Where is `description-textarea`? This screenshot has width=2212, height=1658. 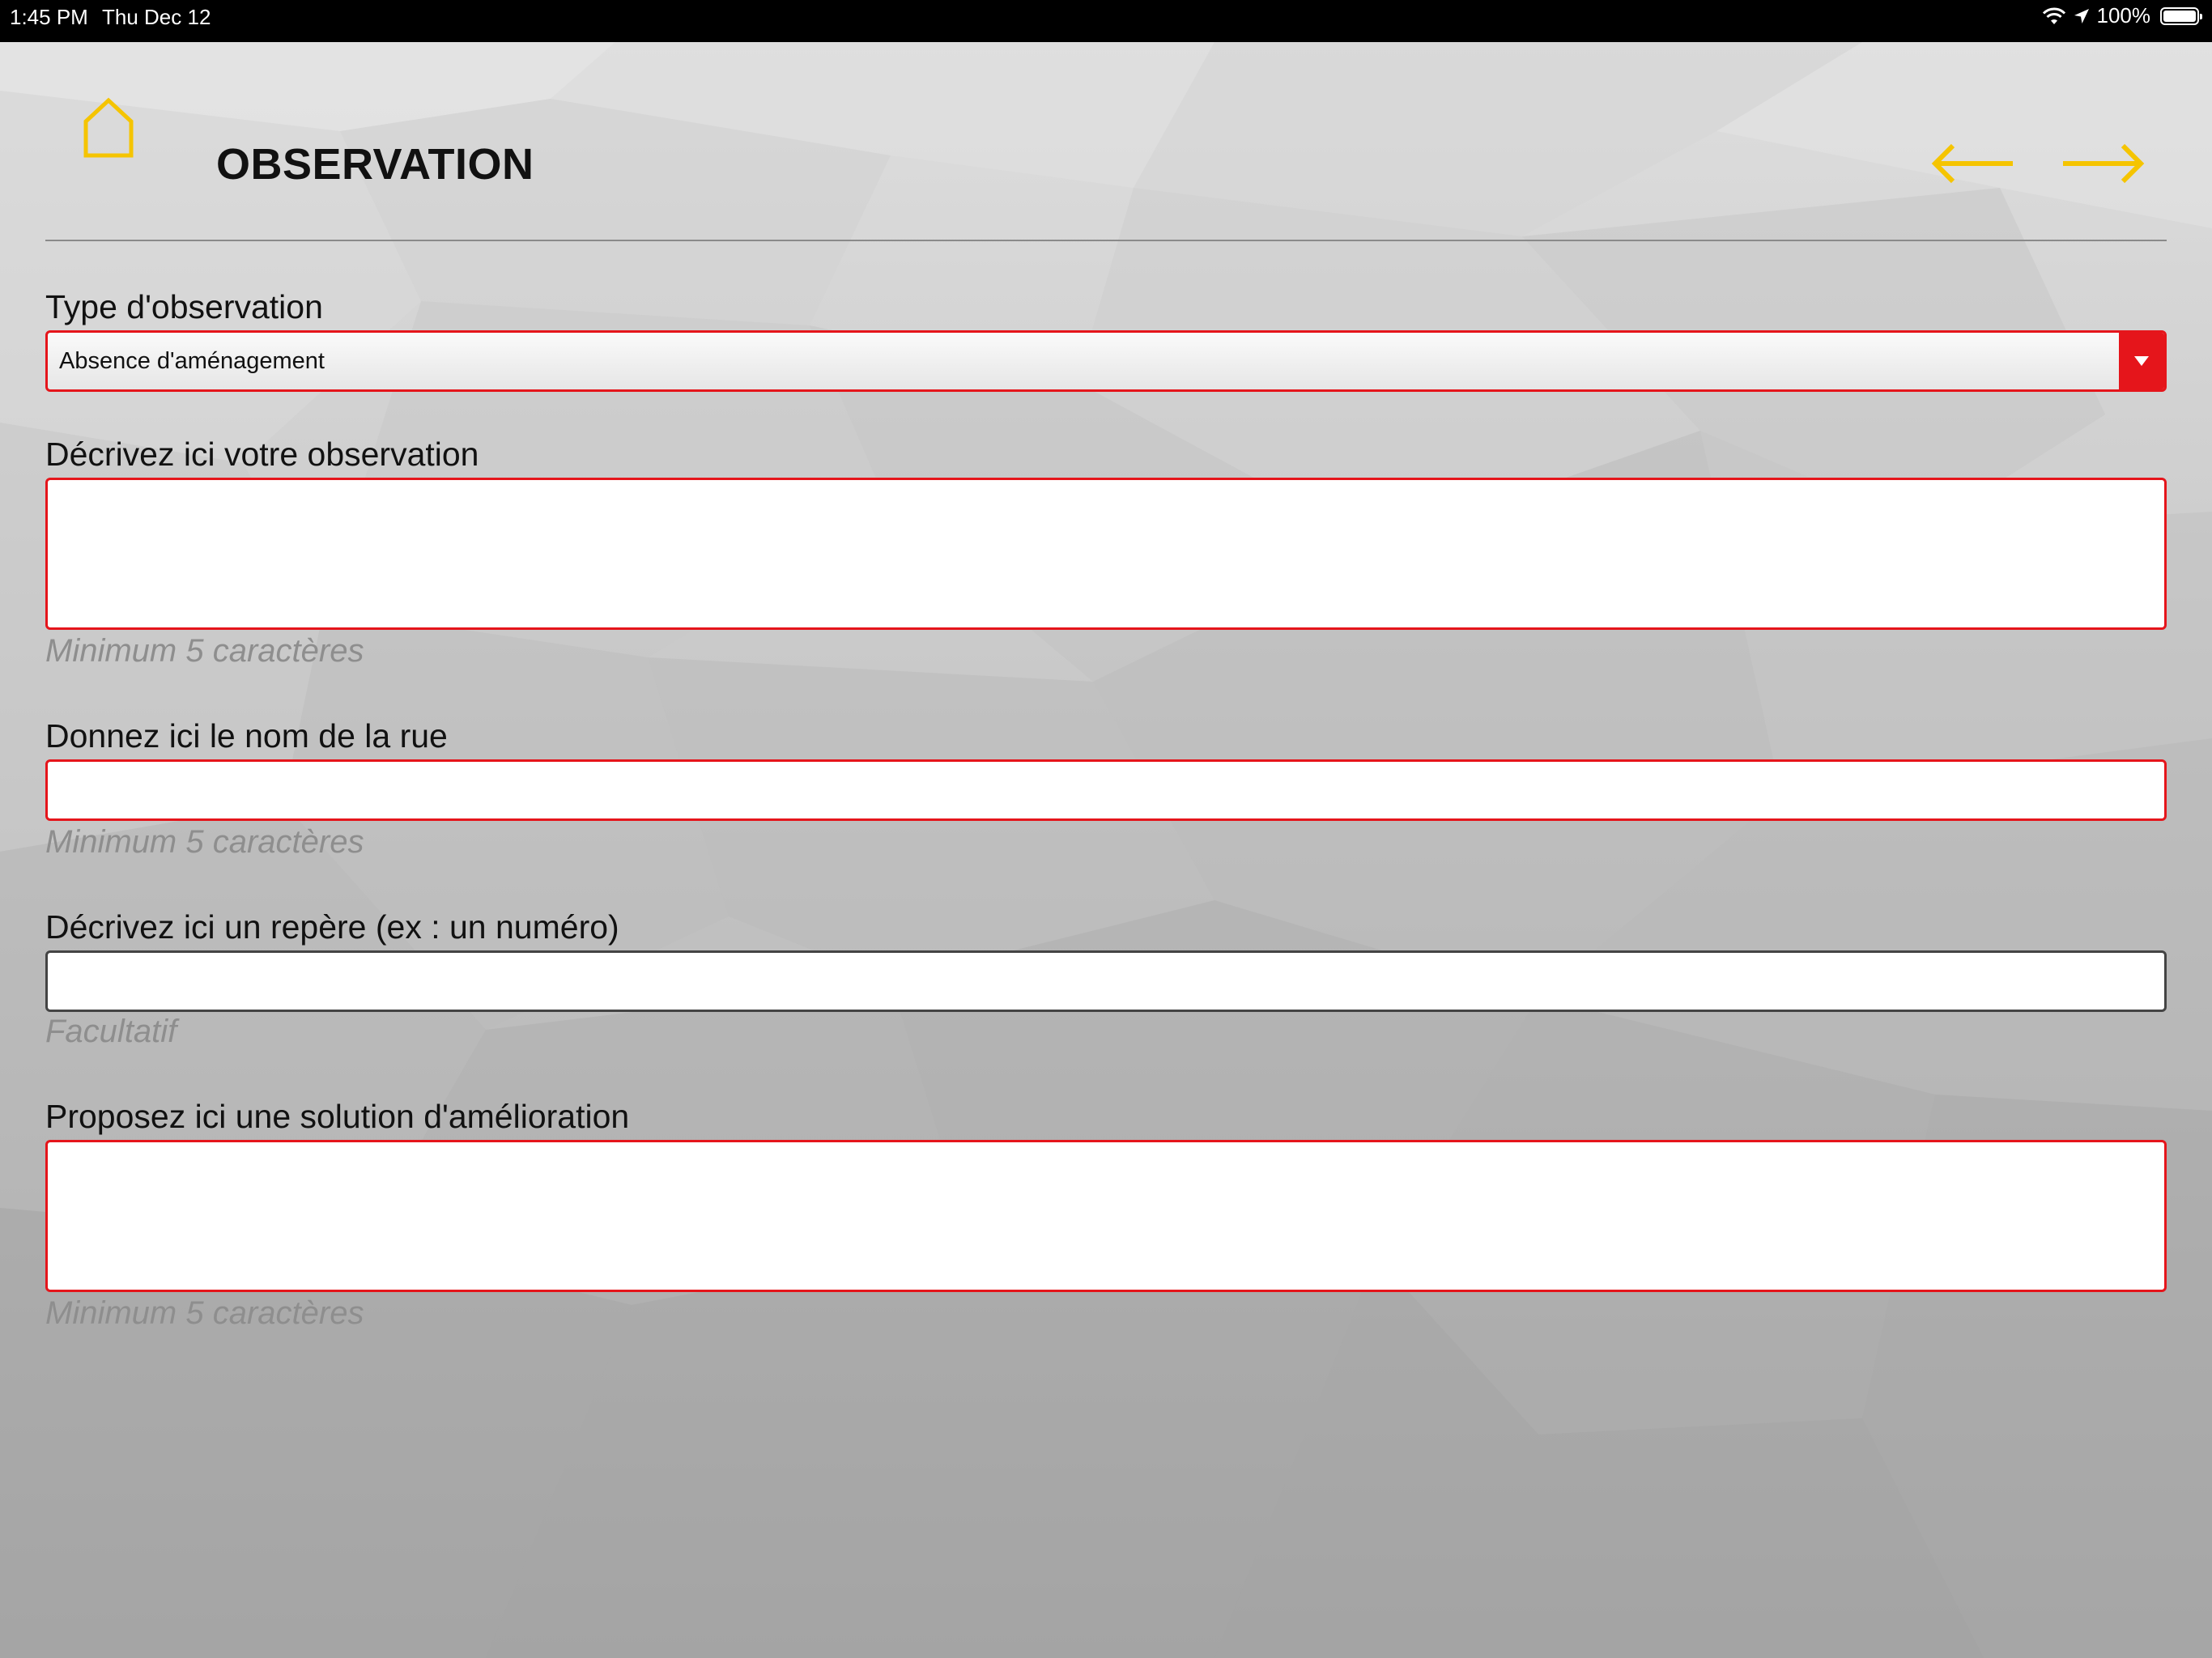
description-textarea is located at coordinates (1106, 554).